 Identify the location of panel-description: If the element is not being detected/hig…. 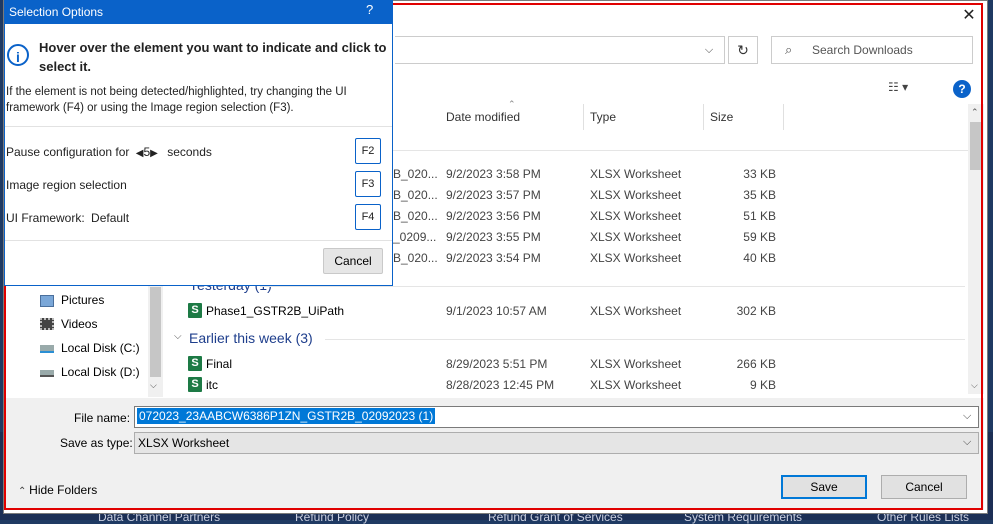
(176, 100).